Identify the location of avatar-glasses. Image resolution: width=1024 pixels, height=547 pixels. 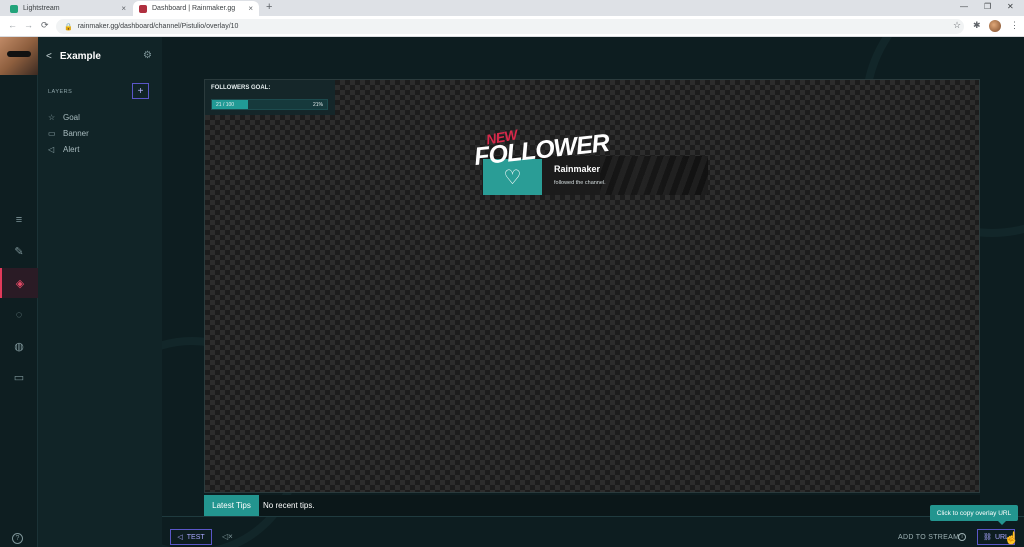
(19, 54).